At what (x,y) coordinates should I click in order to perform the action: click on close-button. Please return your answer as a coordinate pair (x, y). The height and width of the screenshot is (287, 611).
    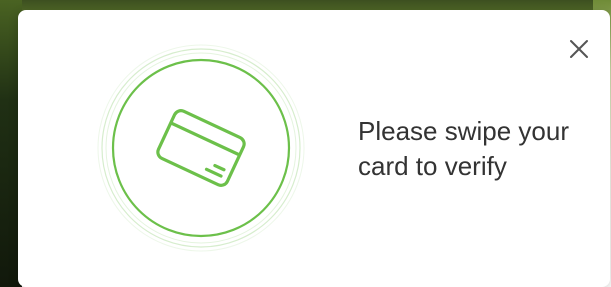
    Looking at the image, I should click on (579, 49).